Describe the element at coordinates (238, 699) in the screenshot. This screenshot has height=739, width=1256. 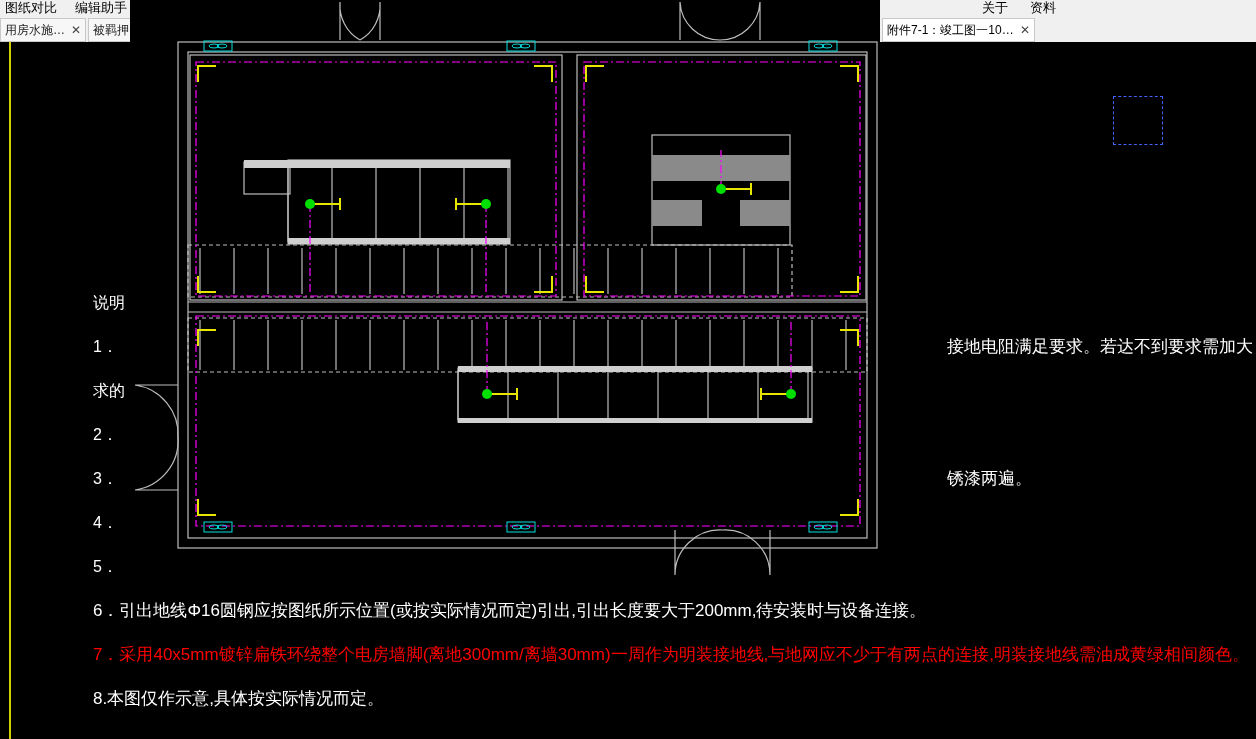
I see `note-text: 8.本图仅作示意,具体按实际情况而定。` at that location.